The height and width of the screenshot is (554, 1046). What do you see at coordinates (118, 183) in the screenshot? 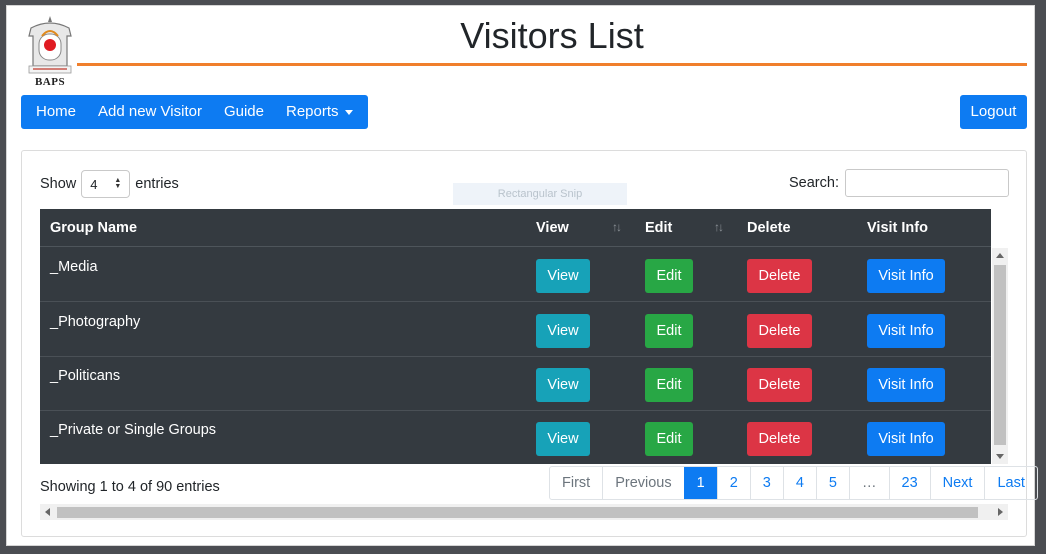
I see `select-arrows-icon: ▲ ▼` at bounding box center [118, 183].